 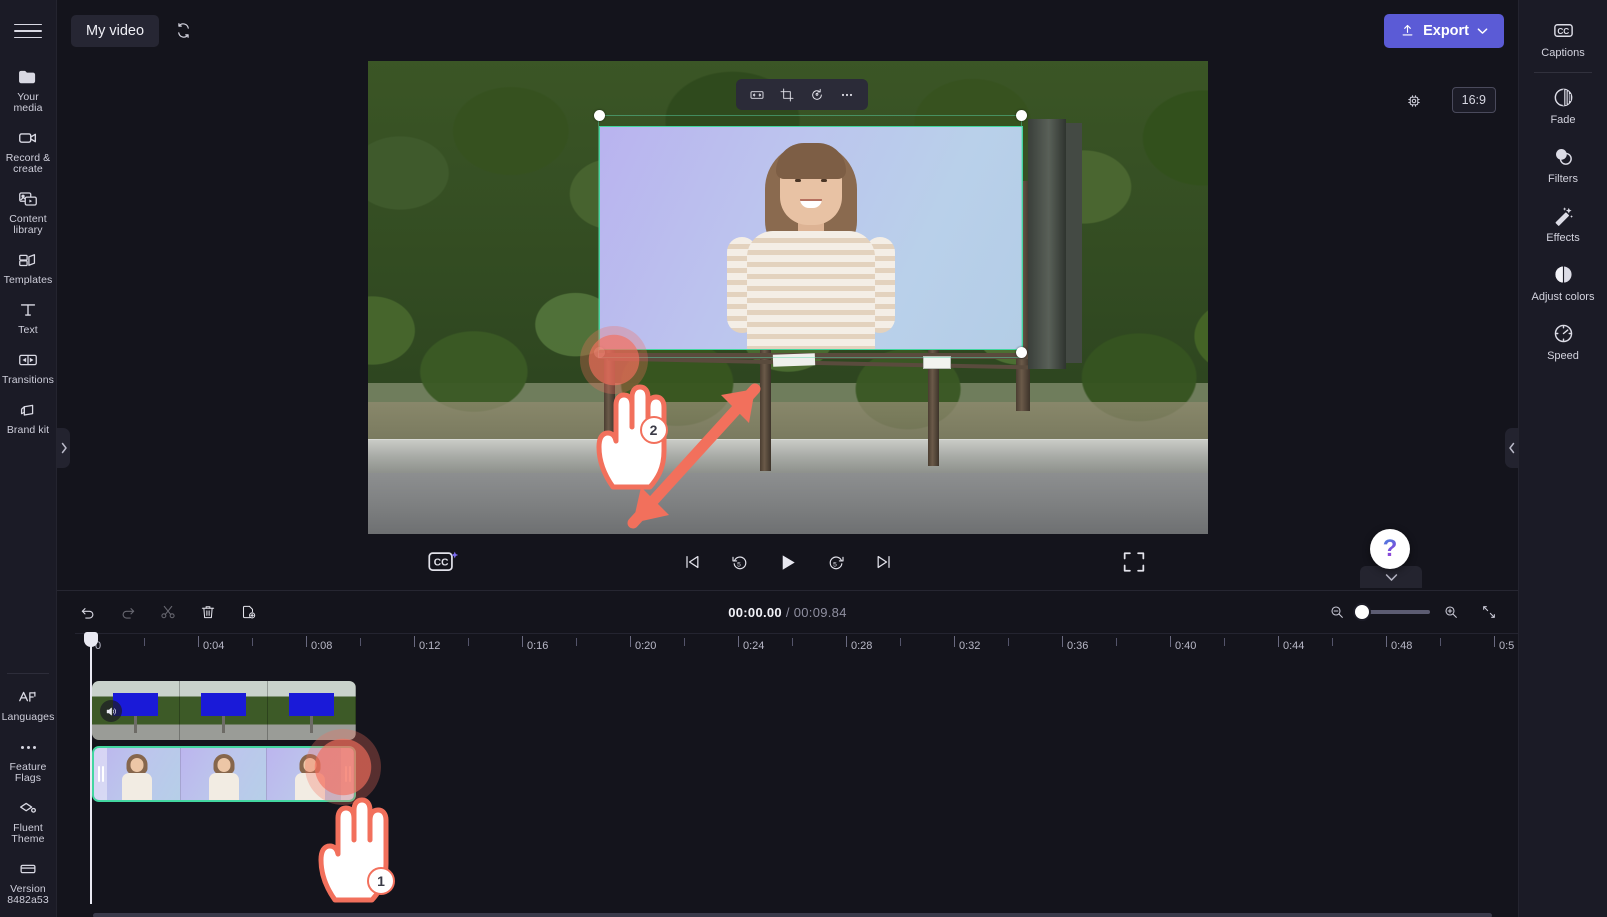 What do you see at coordinates (757, 94) in the screenshot?
I see `fit-width-icon` at bounding box center [757, 94].